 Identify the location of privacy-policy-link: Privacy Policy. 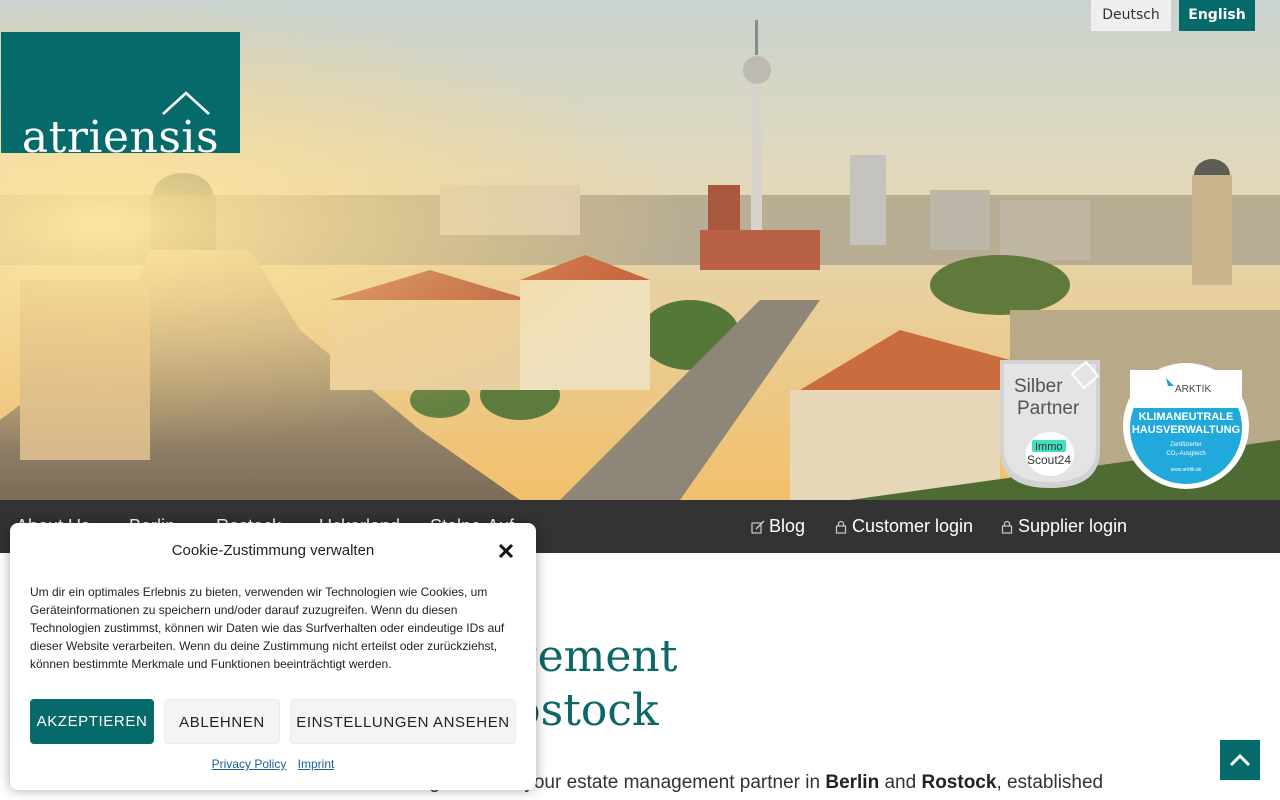
(249, 764).